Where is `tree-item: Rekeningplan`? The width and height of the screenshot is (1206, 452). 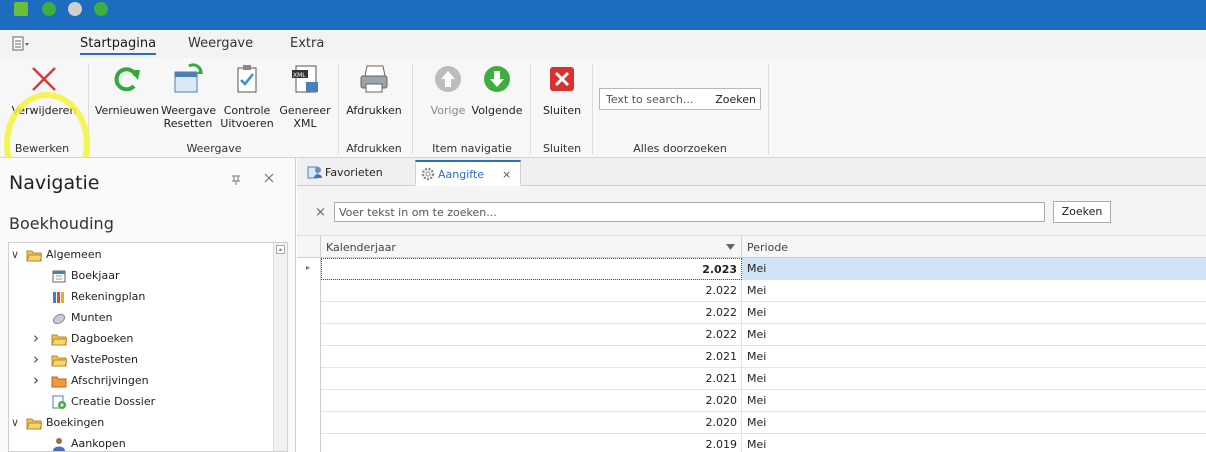 tree-item: Rekeningplan is located at coordinates (141, 297).